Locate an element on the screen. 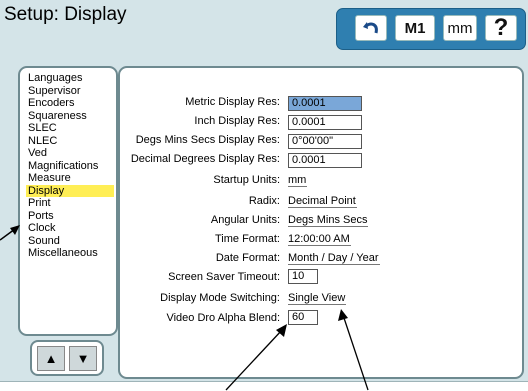  callout-arrow-display-mode is located at coordinates (353, 350).